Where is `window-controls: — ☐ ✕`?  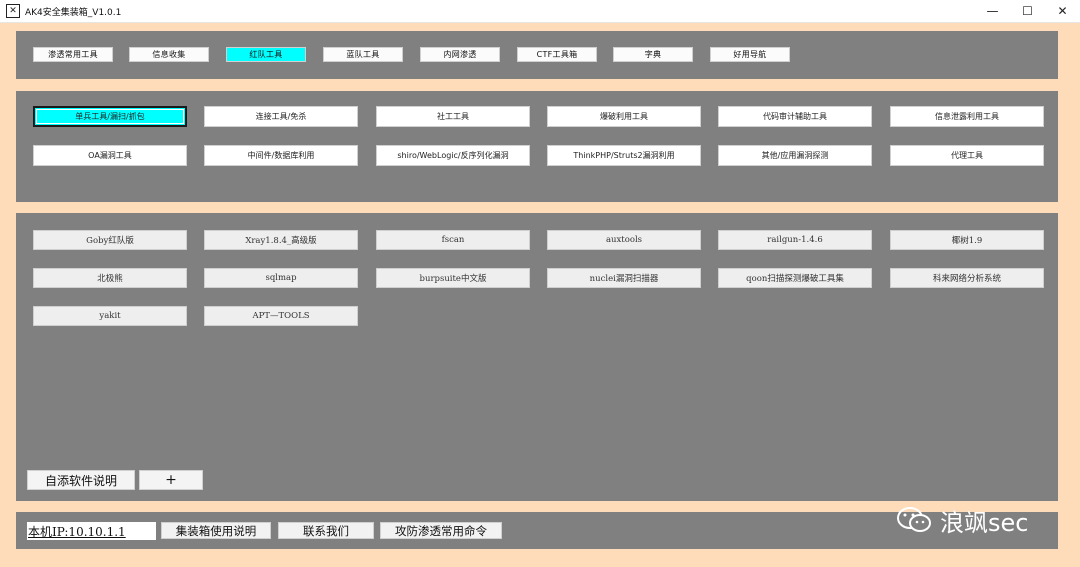 window-controls: — ☐ ✕ is located at coordinates (1027, 11).